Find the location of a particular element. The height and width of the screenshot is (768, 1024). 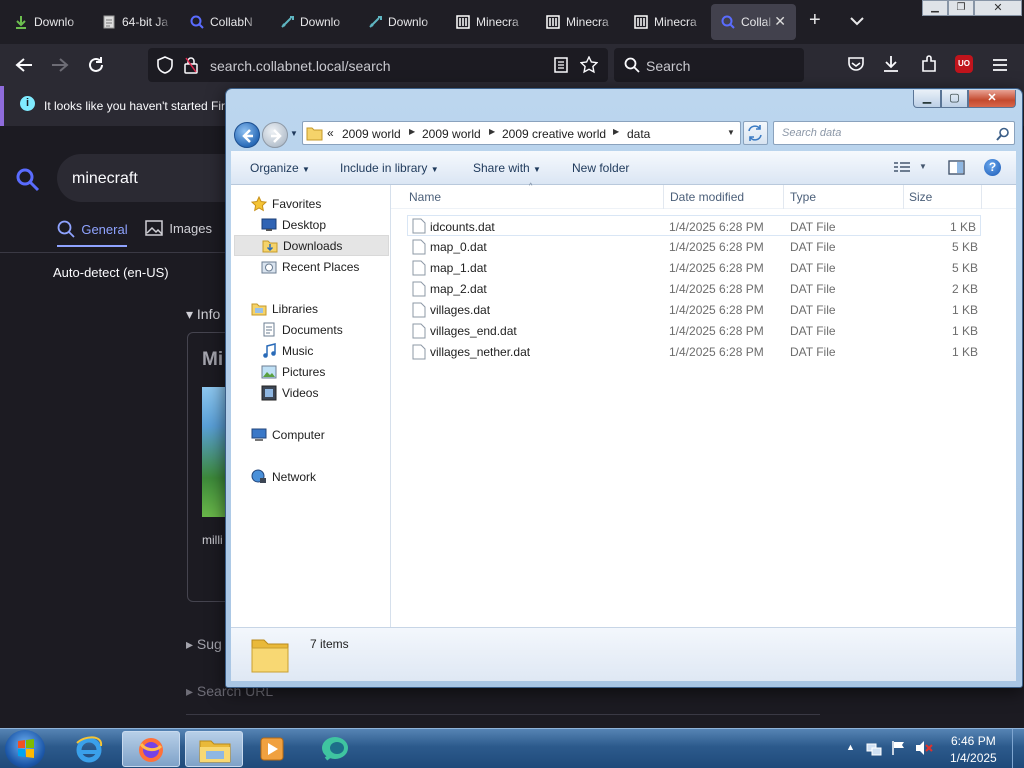

search-icon is located at coordinates (1003, 134).